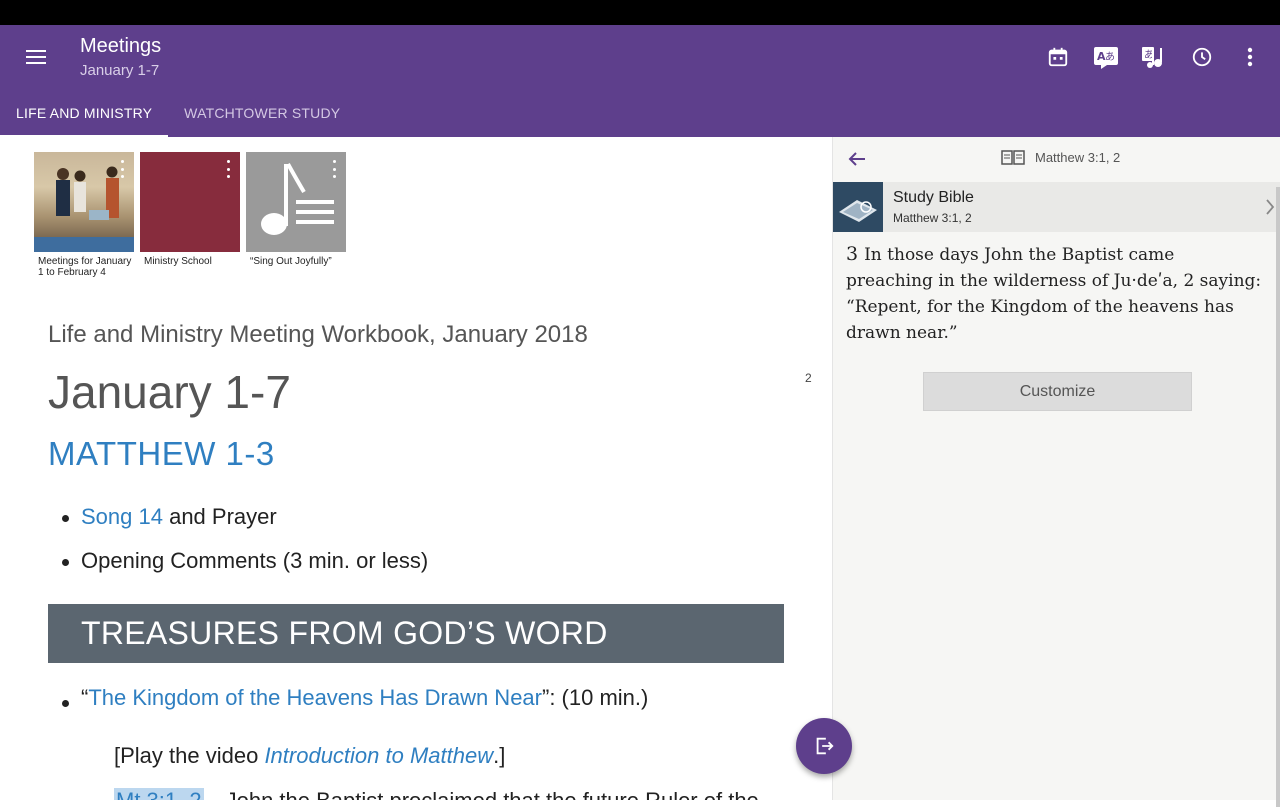 The height and width of the screenshot is (807, 1280). I want to click on language-music-icon: あ, so click(1154, 57).